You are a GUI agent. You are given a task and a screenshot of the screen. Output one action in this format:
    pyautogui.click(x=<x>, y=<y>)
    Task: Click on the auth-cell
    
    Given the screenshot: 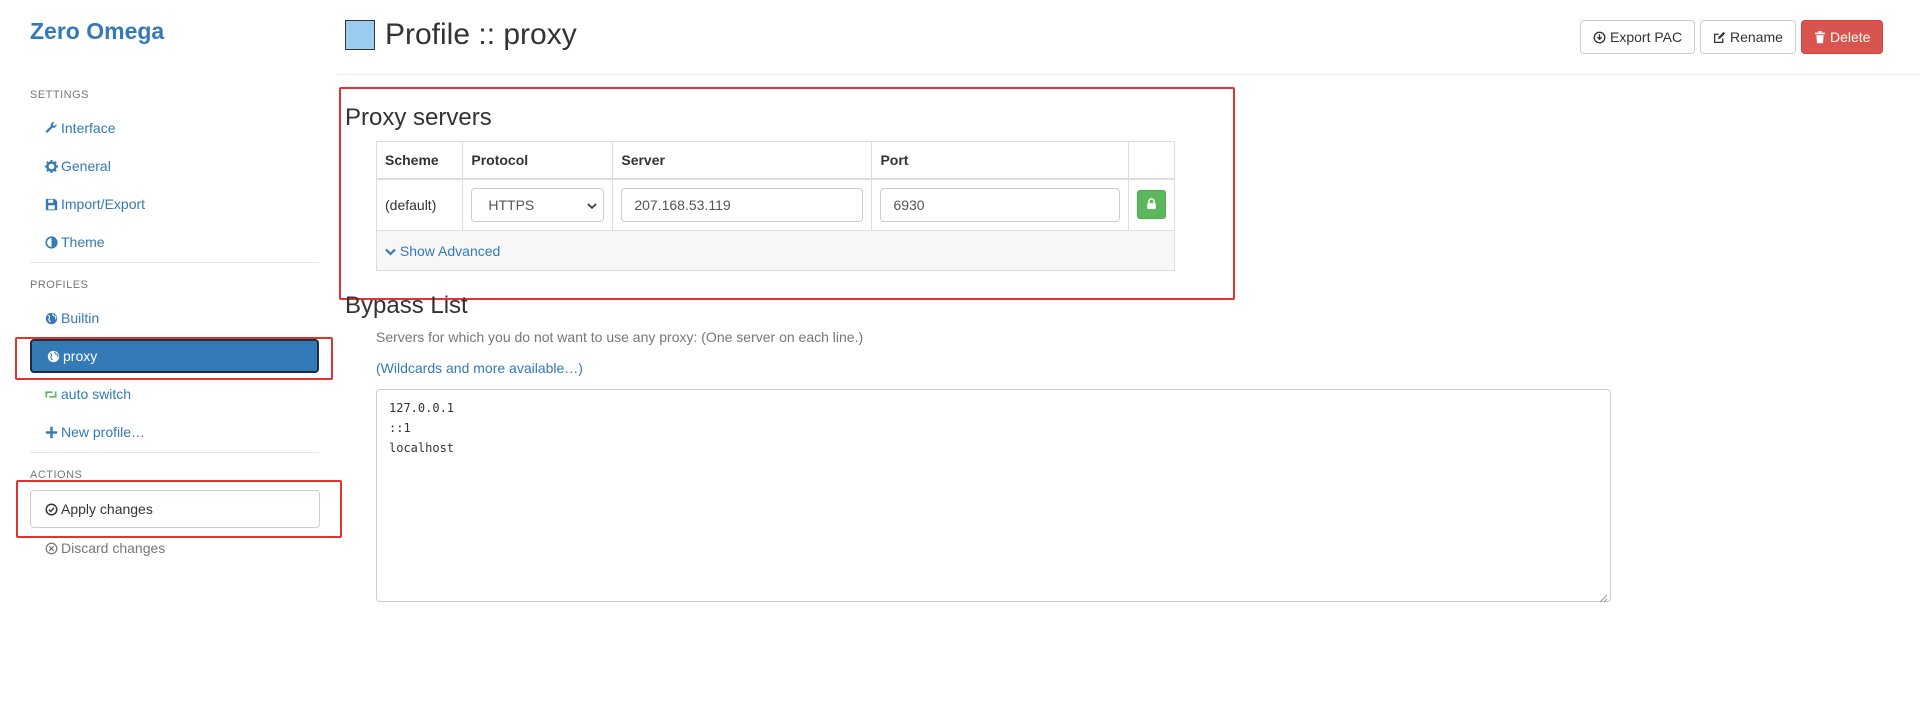 What is the action you would take?
    pyautogui.click(x=1151, y=204)
    